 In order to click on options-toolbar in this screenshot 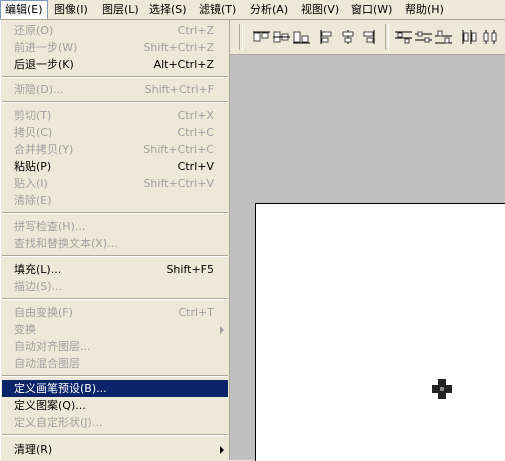, I will do `click(367, 37)`.